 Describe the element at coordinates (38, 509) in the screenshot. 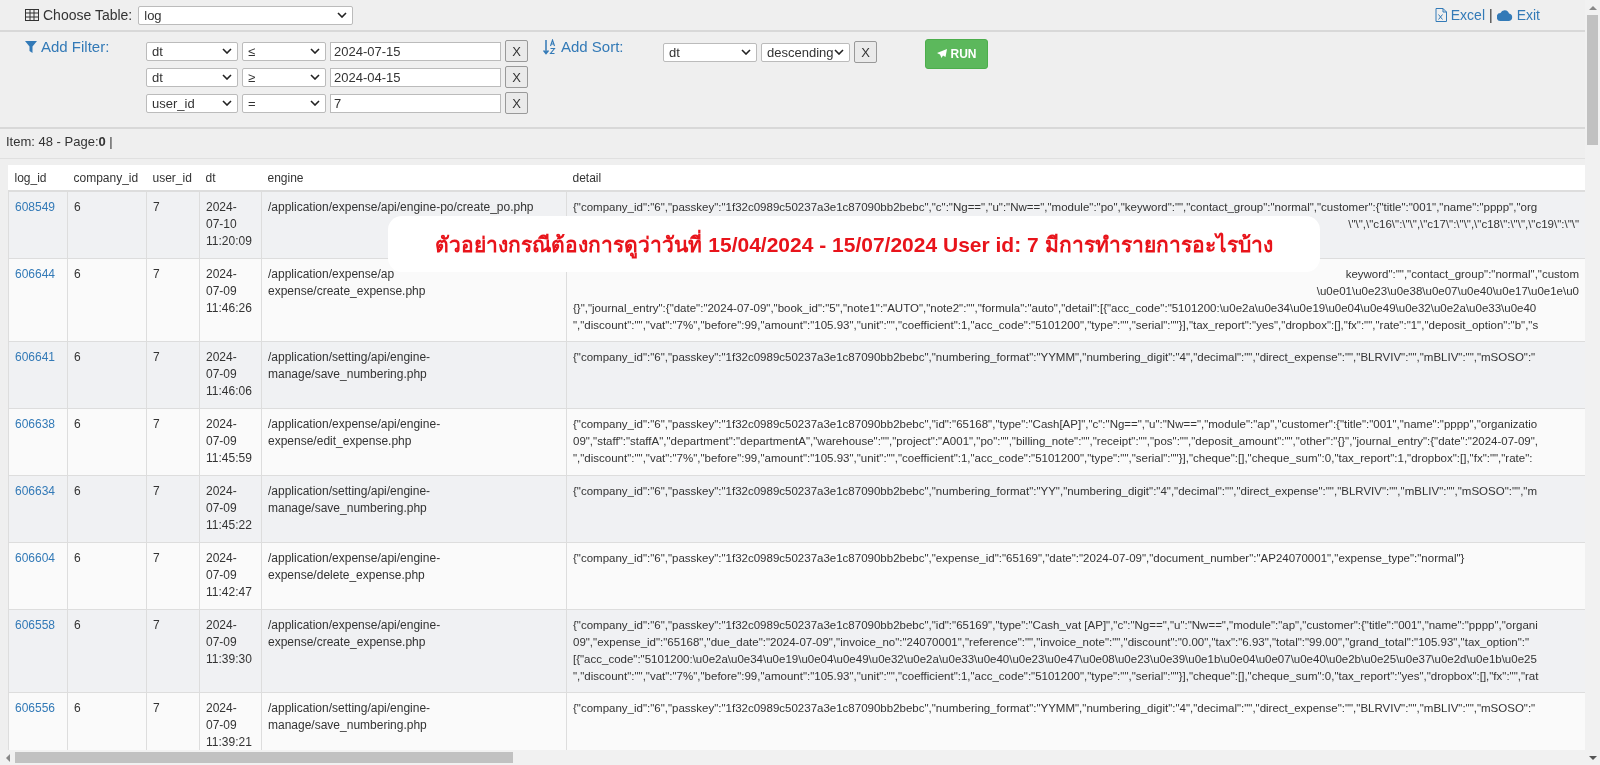

I see `log-id-link: 606634` at that location.